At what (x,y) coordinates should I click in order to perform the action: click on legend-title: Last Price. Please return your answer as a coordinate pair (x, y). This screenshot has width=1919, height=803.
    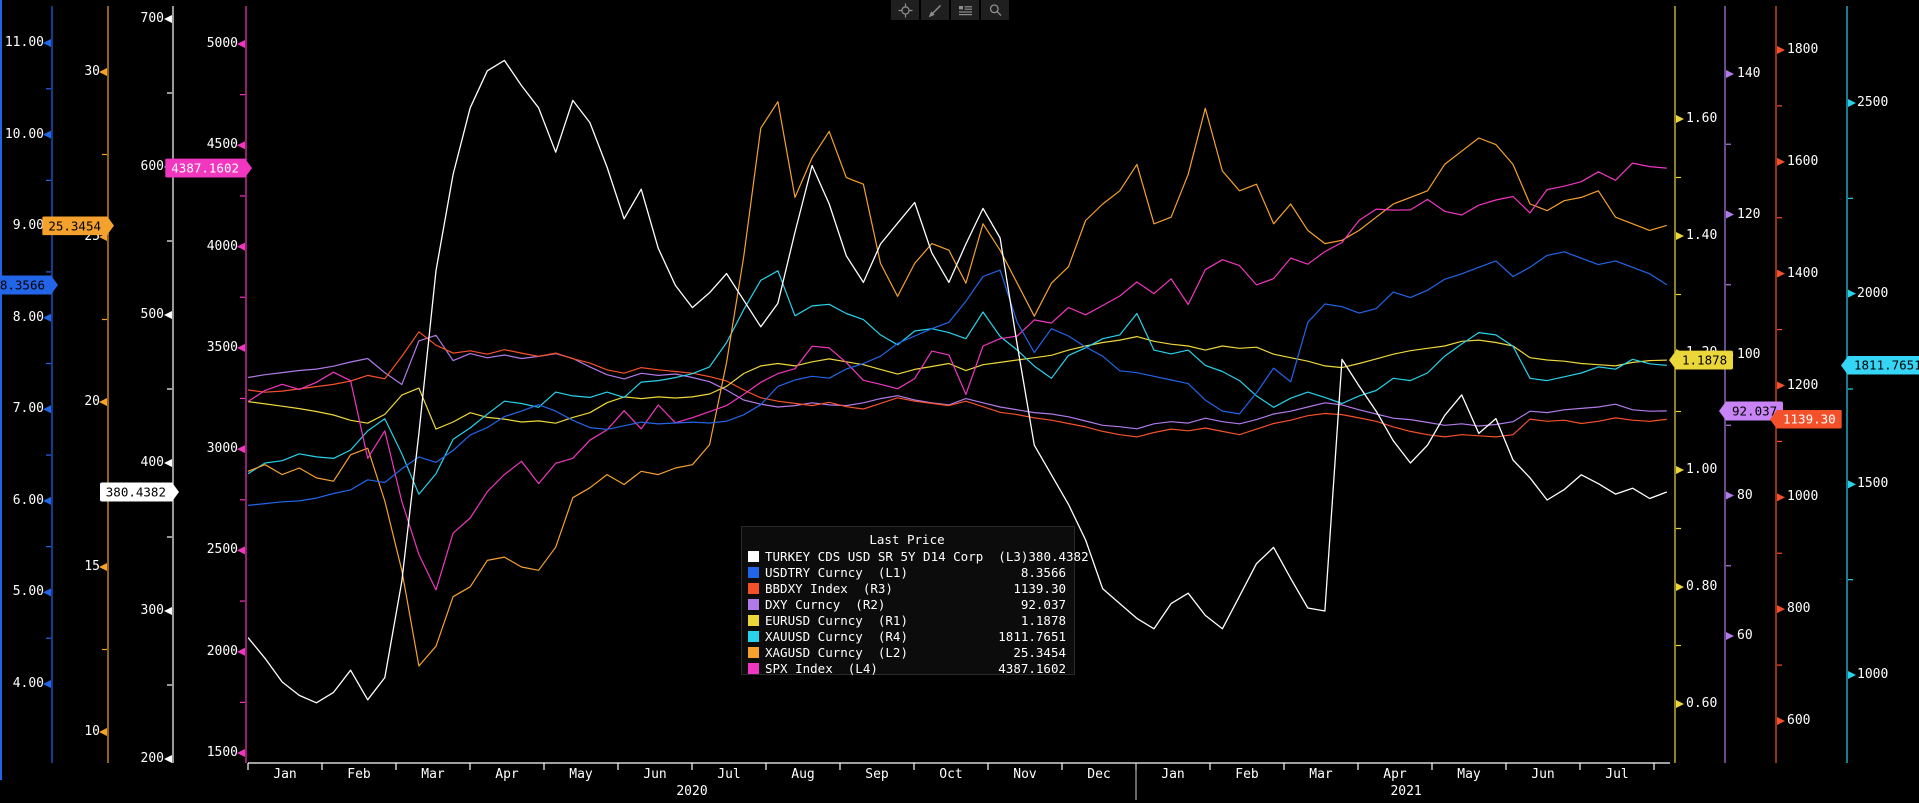
    Looking at the image, I should click on (907, 539).